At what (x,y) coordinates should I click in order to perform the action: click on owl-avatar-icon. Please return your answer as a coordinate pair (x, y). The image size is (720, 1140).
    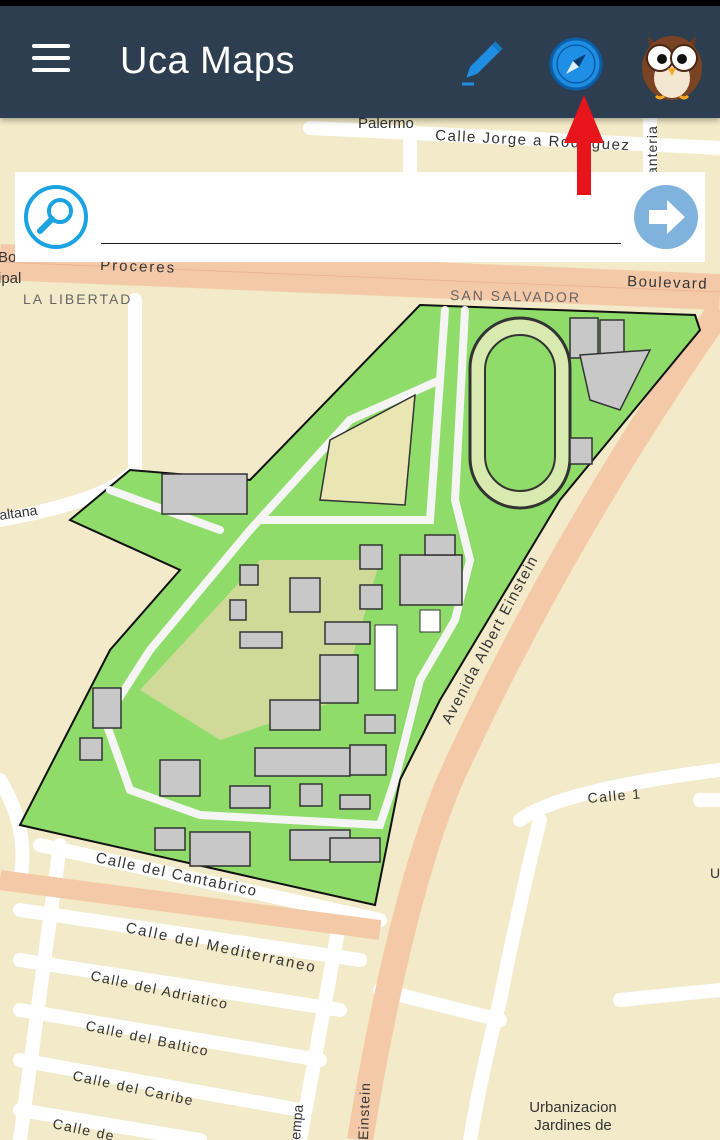
    Looking at the image, I should click on (672, 68).